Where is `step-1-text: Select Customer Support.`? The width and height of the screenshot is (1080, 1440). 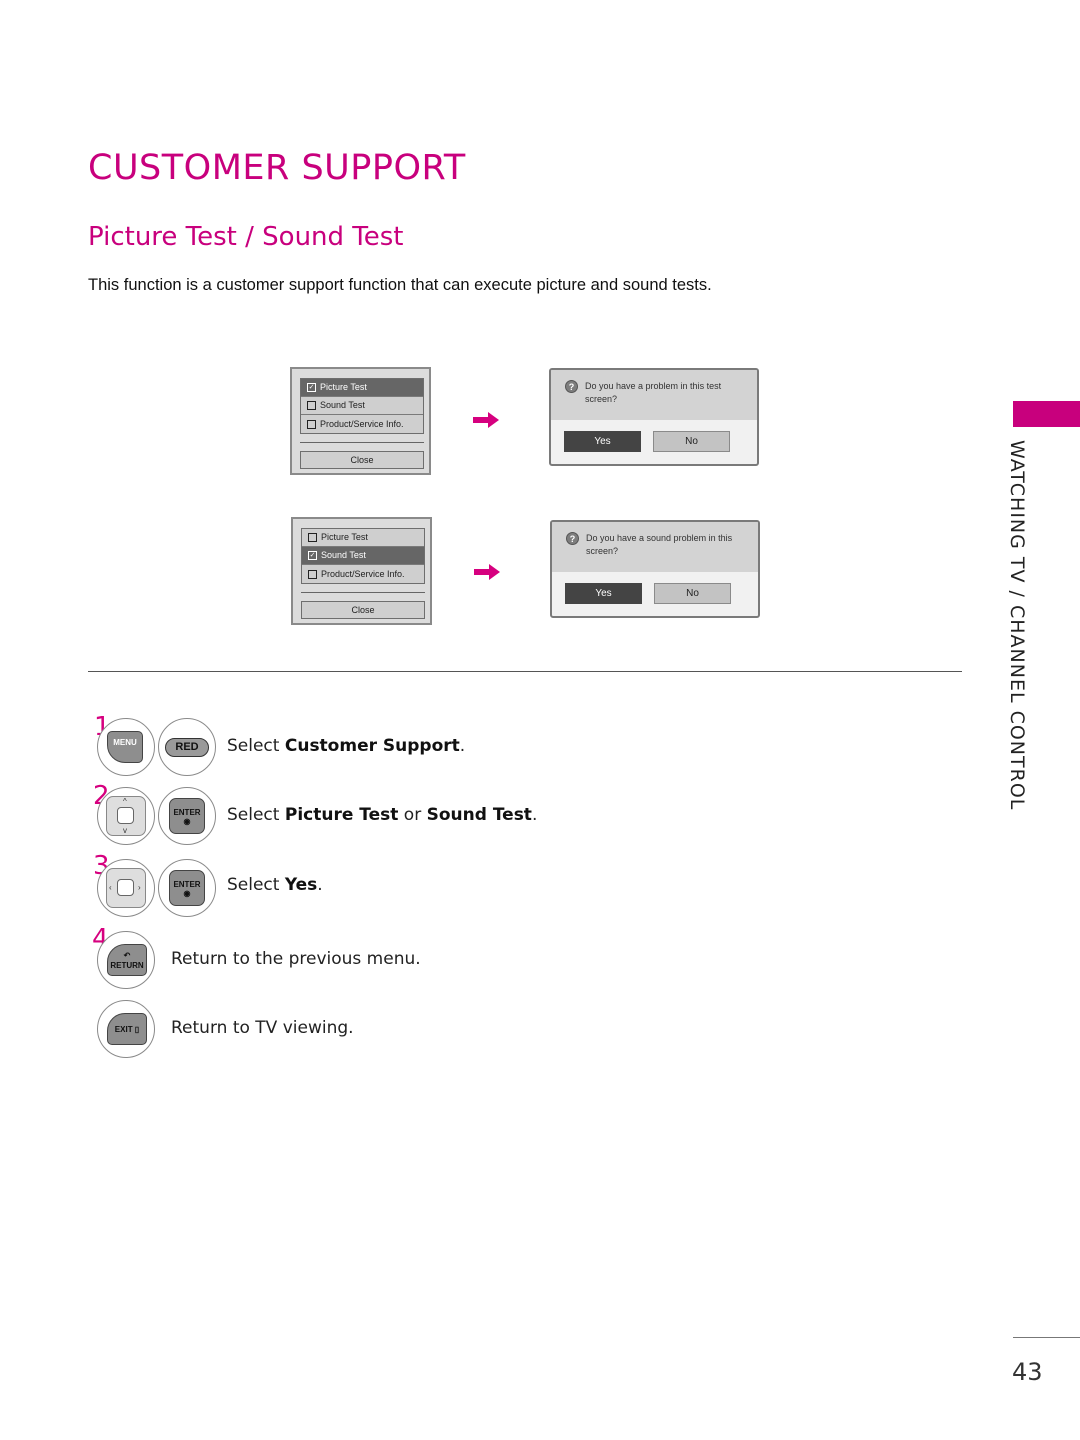
step-1-text: Select Customer Support. is located at coordinates (346, 746).